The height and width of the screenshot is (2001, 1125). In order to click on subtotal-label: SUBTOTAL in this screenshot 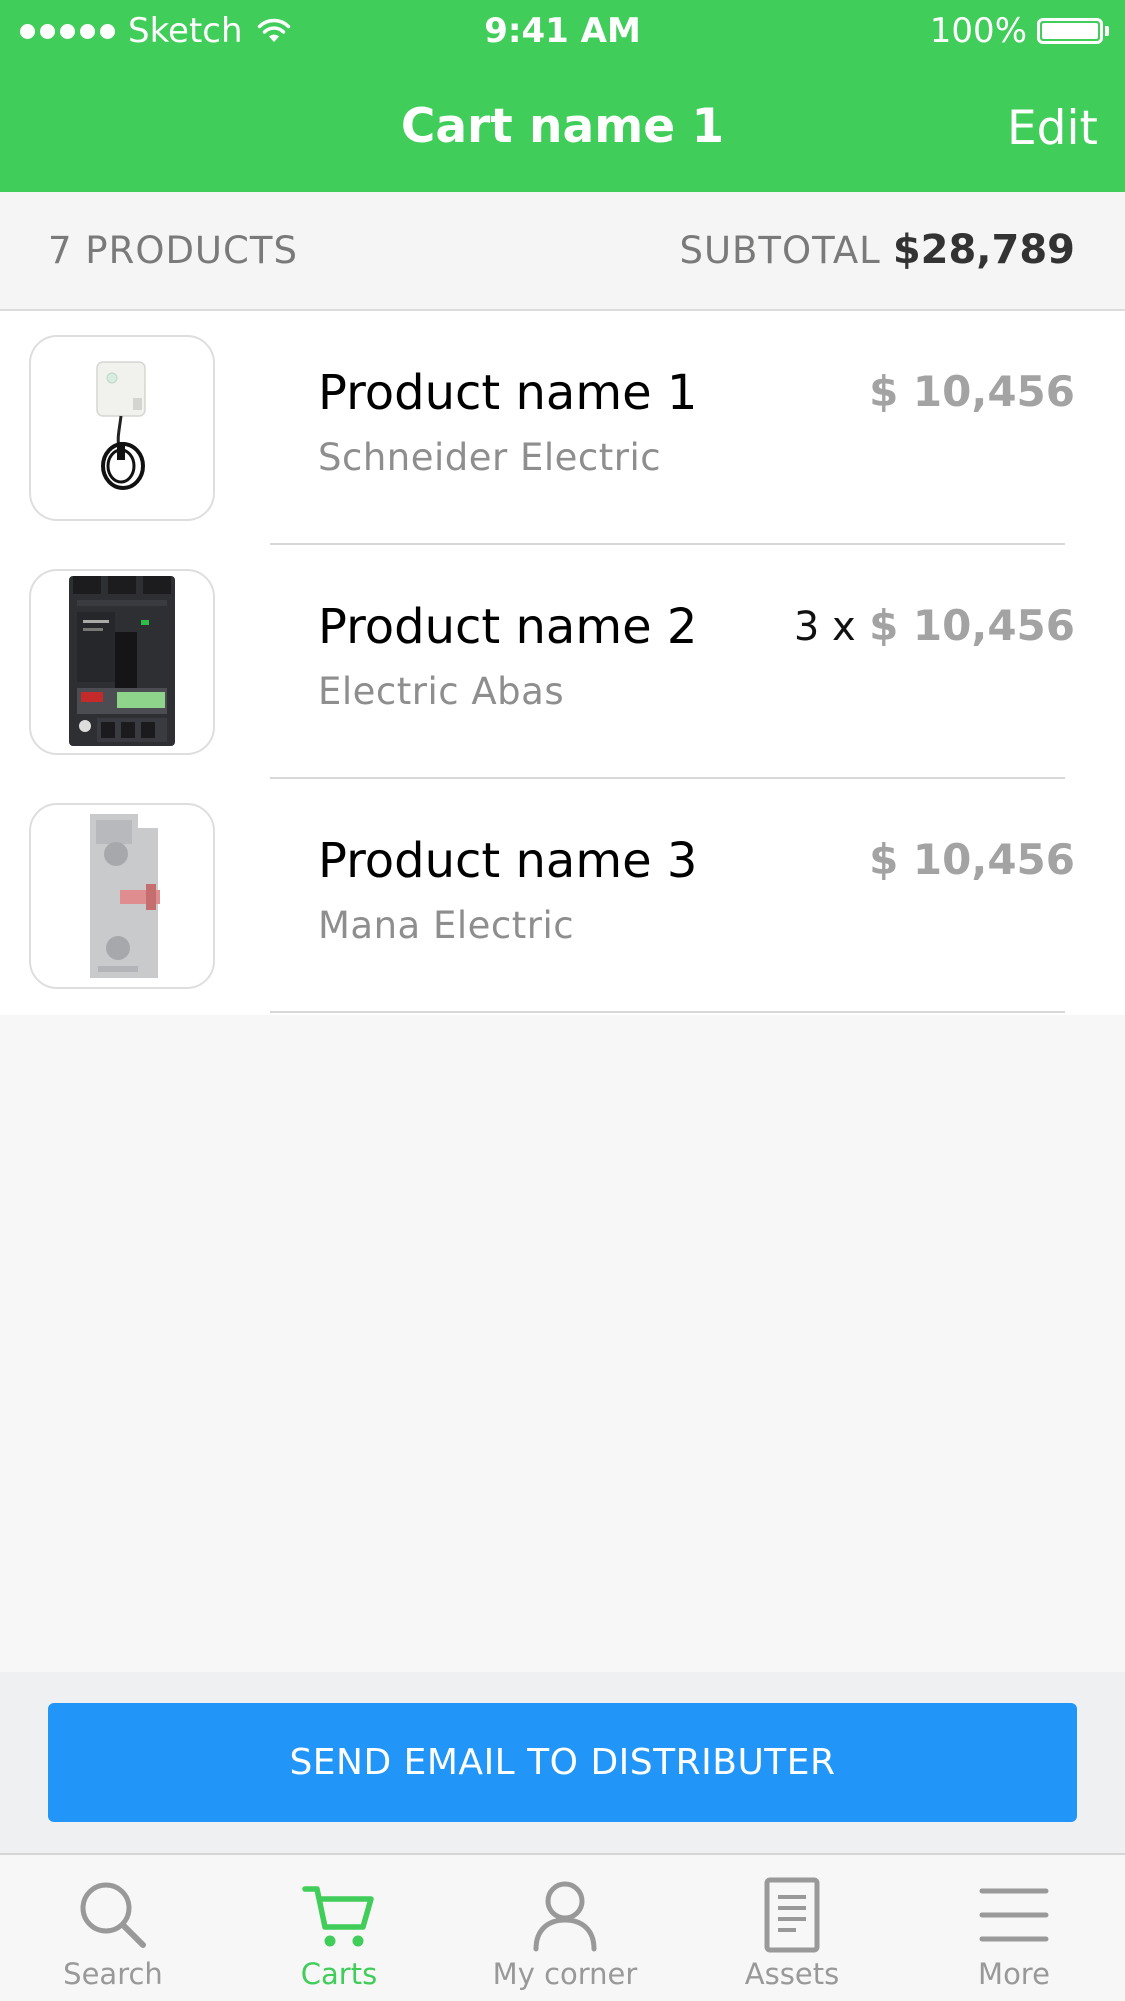, I will do `click(780, 250)`.